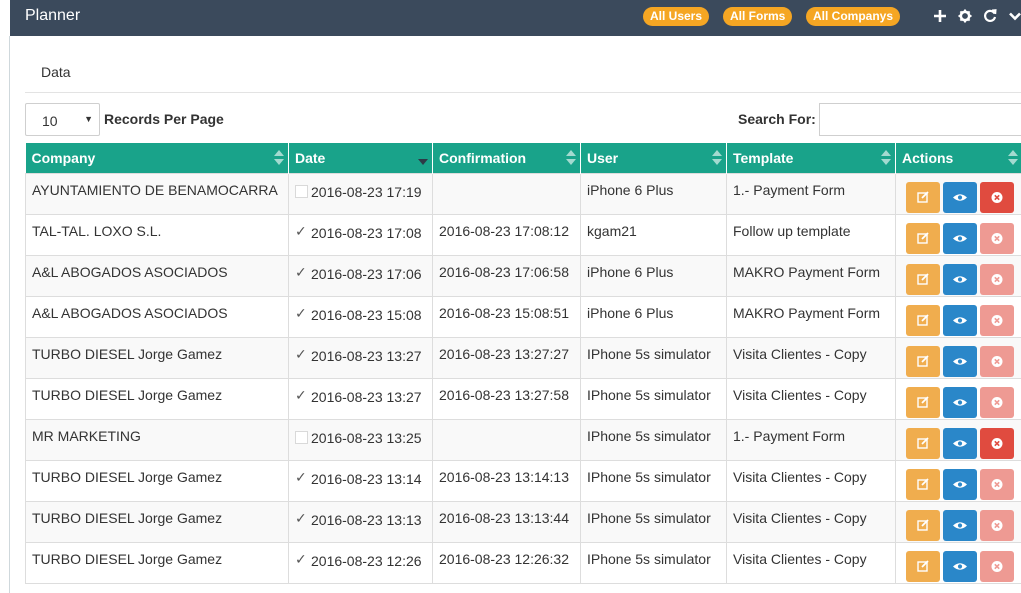 Image resolution: width=1021 pixels, height=593 pixels. I want to click on sort-up-arrow, so click(1012, 153).